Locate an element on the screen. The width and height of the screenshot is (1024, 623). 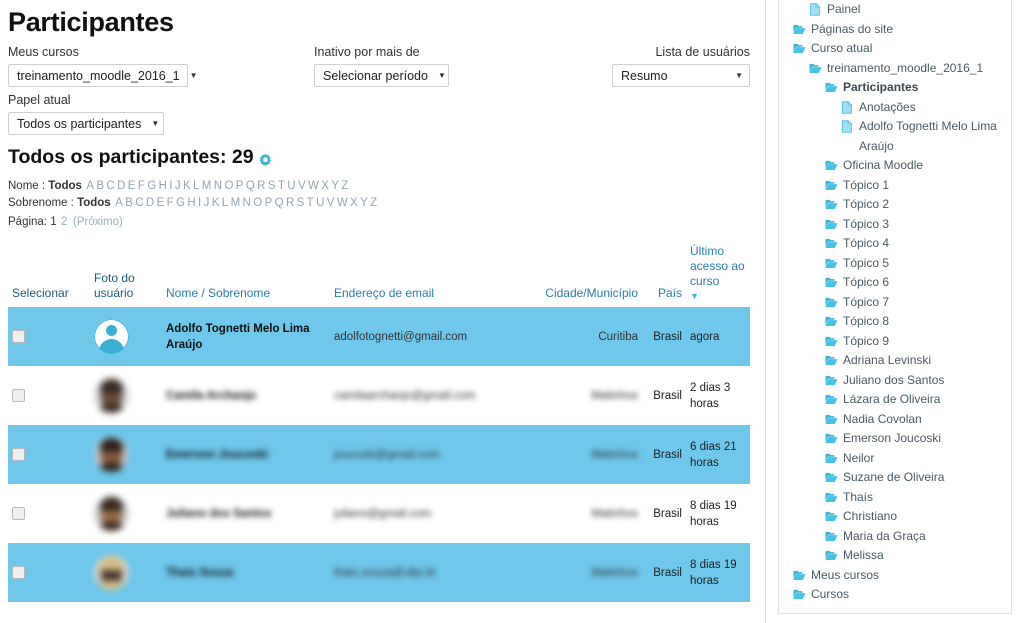
firstname-letter-N: N is located at coordinates (218, 186).